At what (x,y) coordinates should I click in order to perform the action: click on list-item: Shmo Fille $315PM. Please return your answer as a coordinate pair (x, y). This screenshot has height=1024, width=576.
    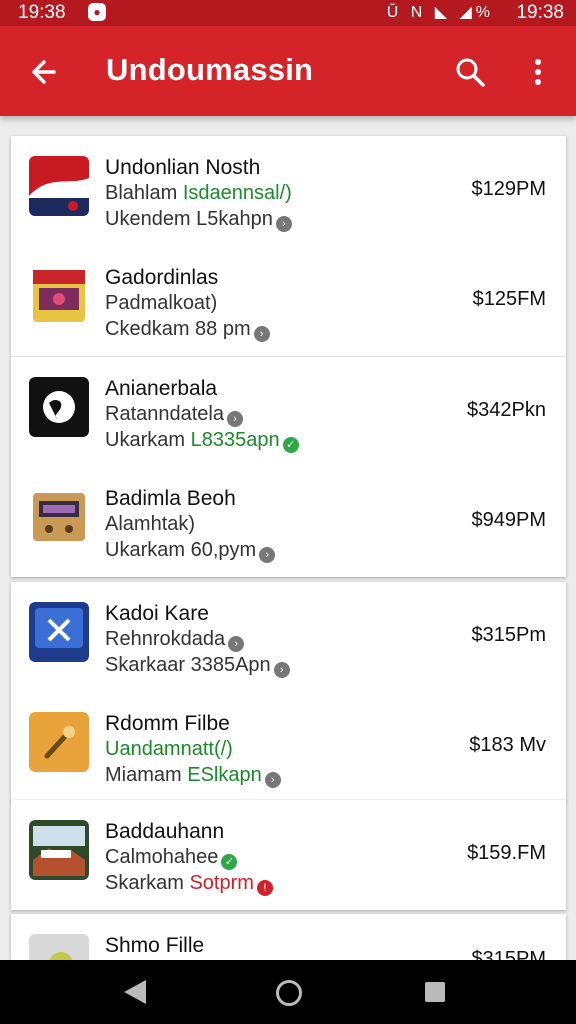
    Looking at the image, I should click on (288, 937).